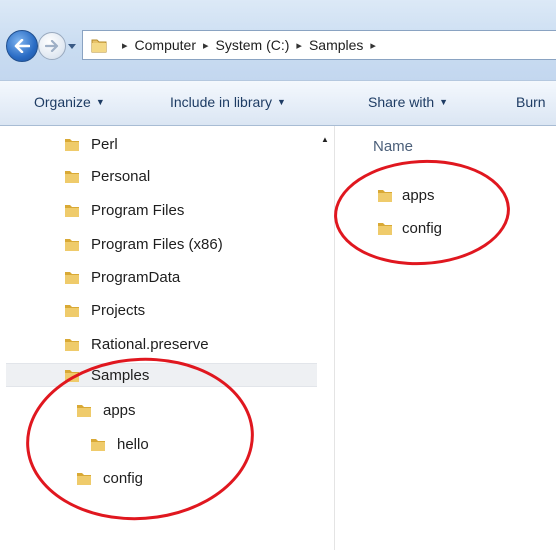  I want to click on tree-item-personal: Personal, so click(107, 176).